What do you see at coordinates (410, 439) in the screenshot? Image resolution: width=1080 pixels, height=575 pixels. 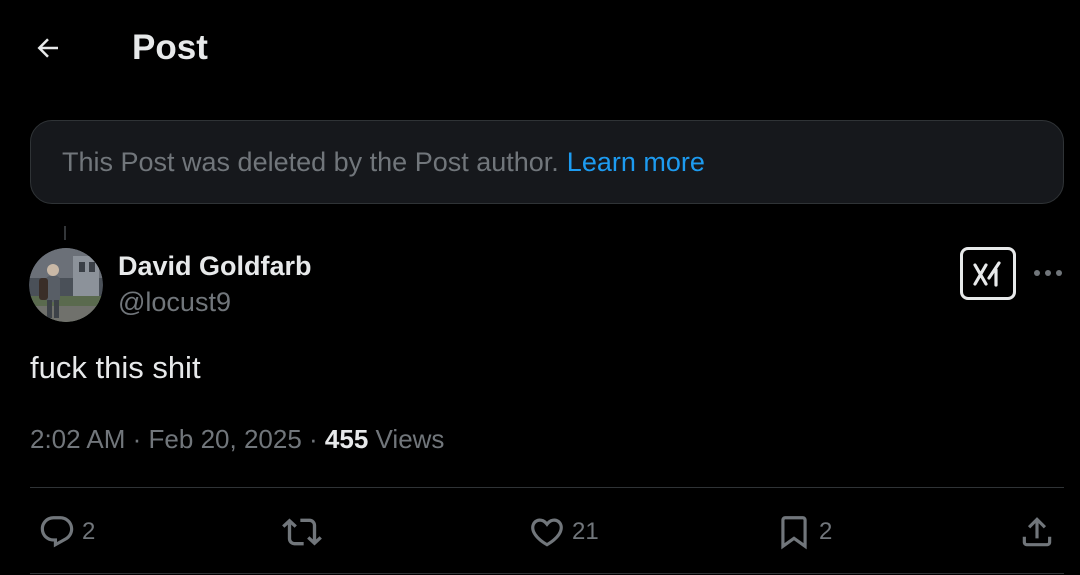 I see `views-label: Views` at bounding box center [410, 439].